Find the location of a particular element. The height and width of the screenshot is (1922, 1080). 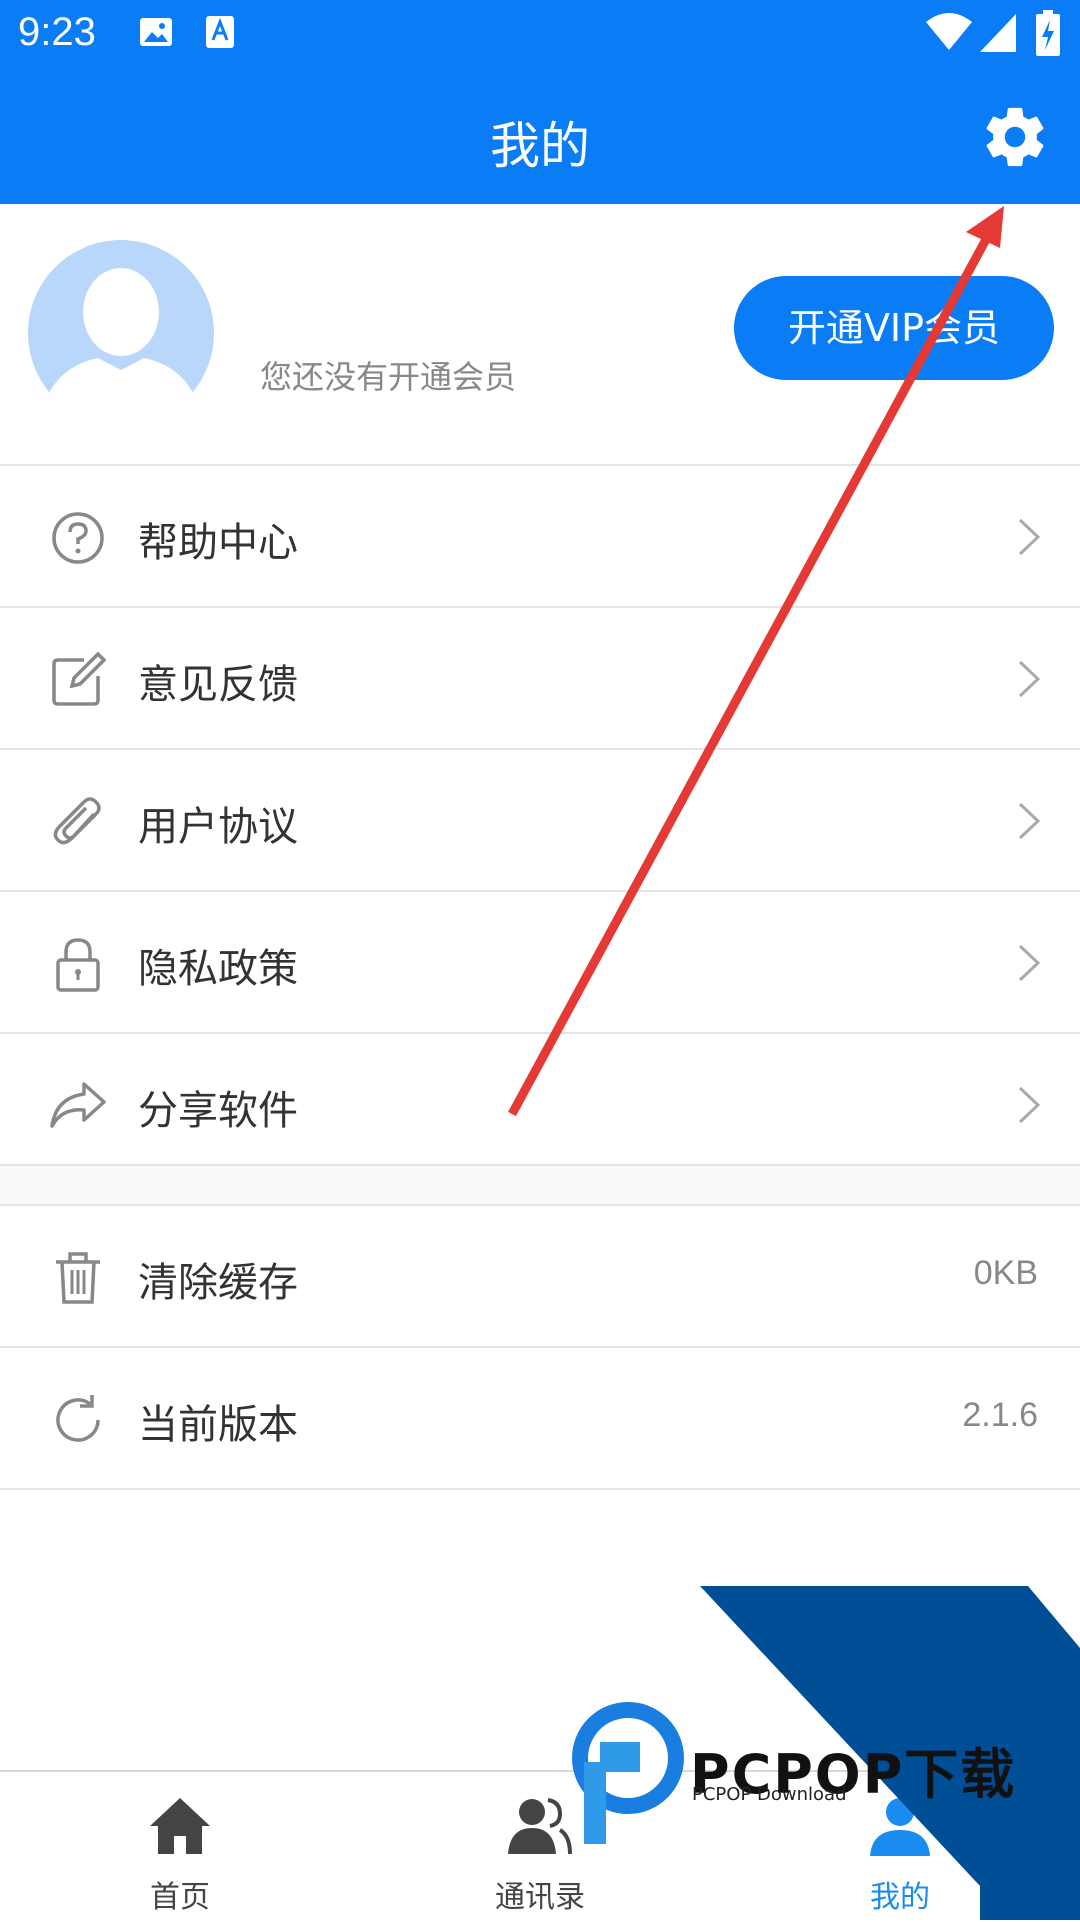

app-notification-icon is located at coordinates (220, 32).